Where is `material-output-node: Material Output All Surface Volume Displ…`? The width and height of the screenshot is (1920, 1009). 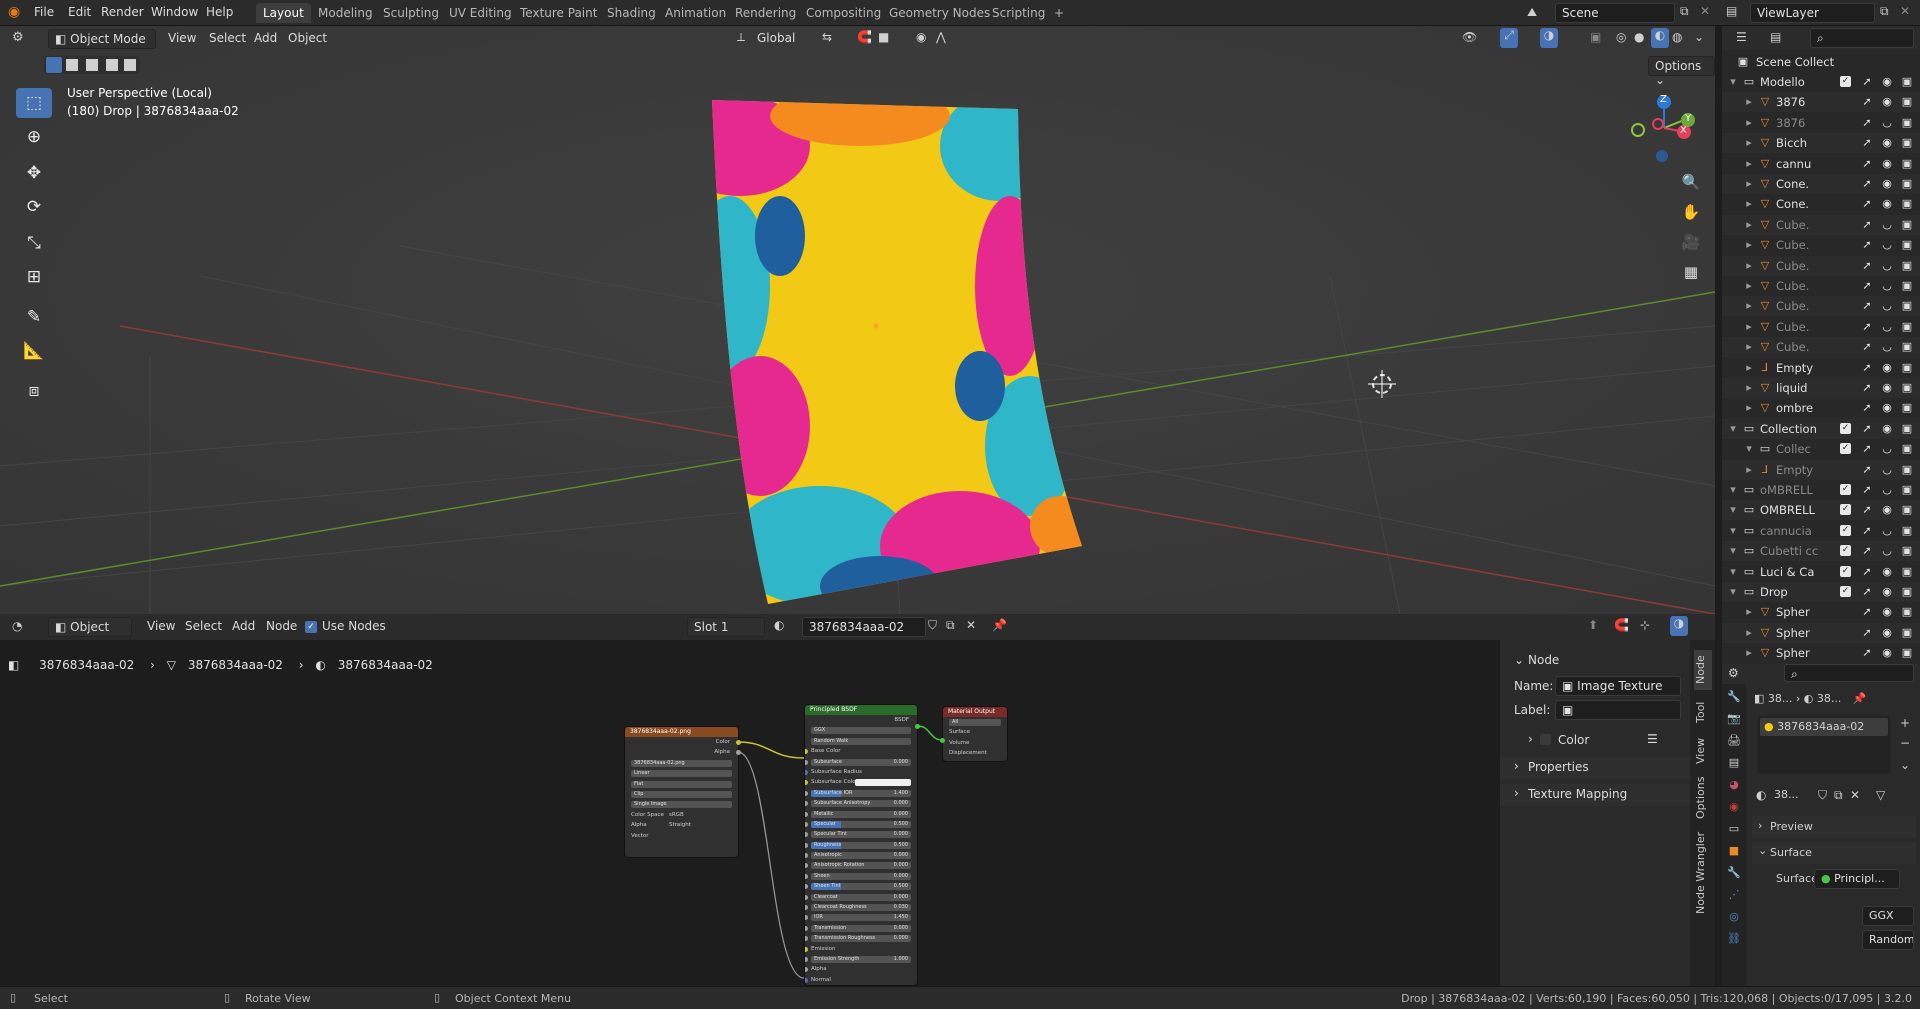
material-output-node: Material Output All Surface Volume Displ… is located at coordinates (975, 734).